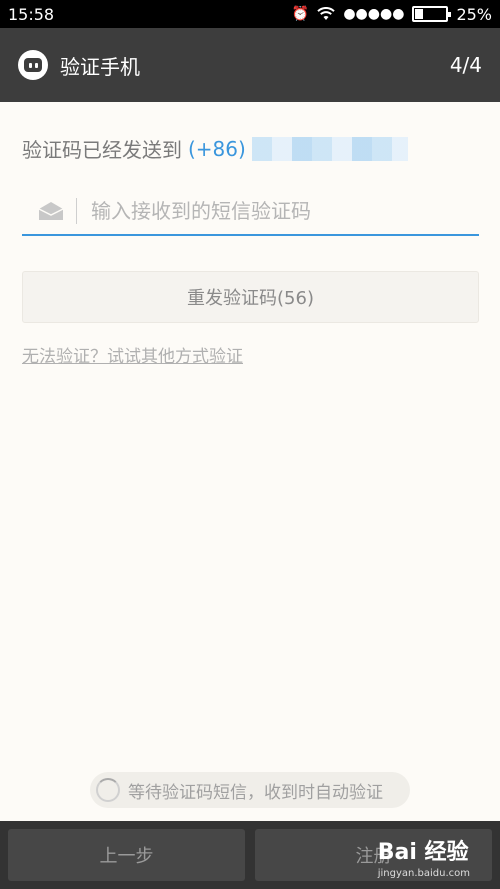 The height and width of the screenshot is (889, 500). Describe the element at coordinates (33, 65) in the screenshot. I see `app-logo-icon` at that location.